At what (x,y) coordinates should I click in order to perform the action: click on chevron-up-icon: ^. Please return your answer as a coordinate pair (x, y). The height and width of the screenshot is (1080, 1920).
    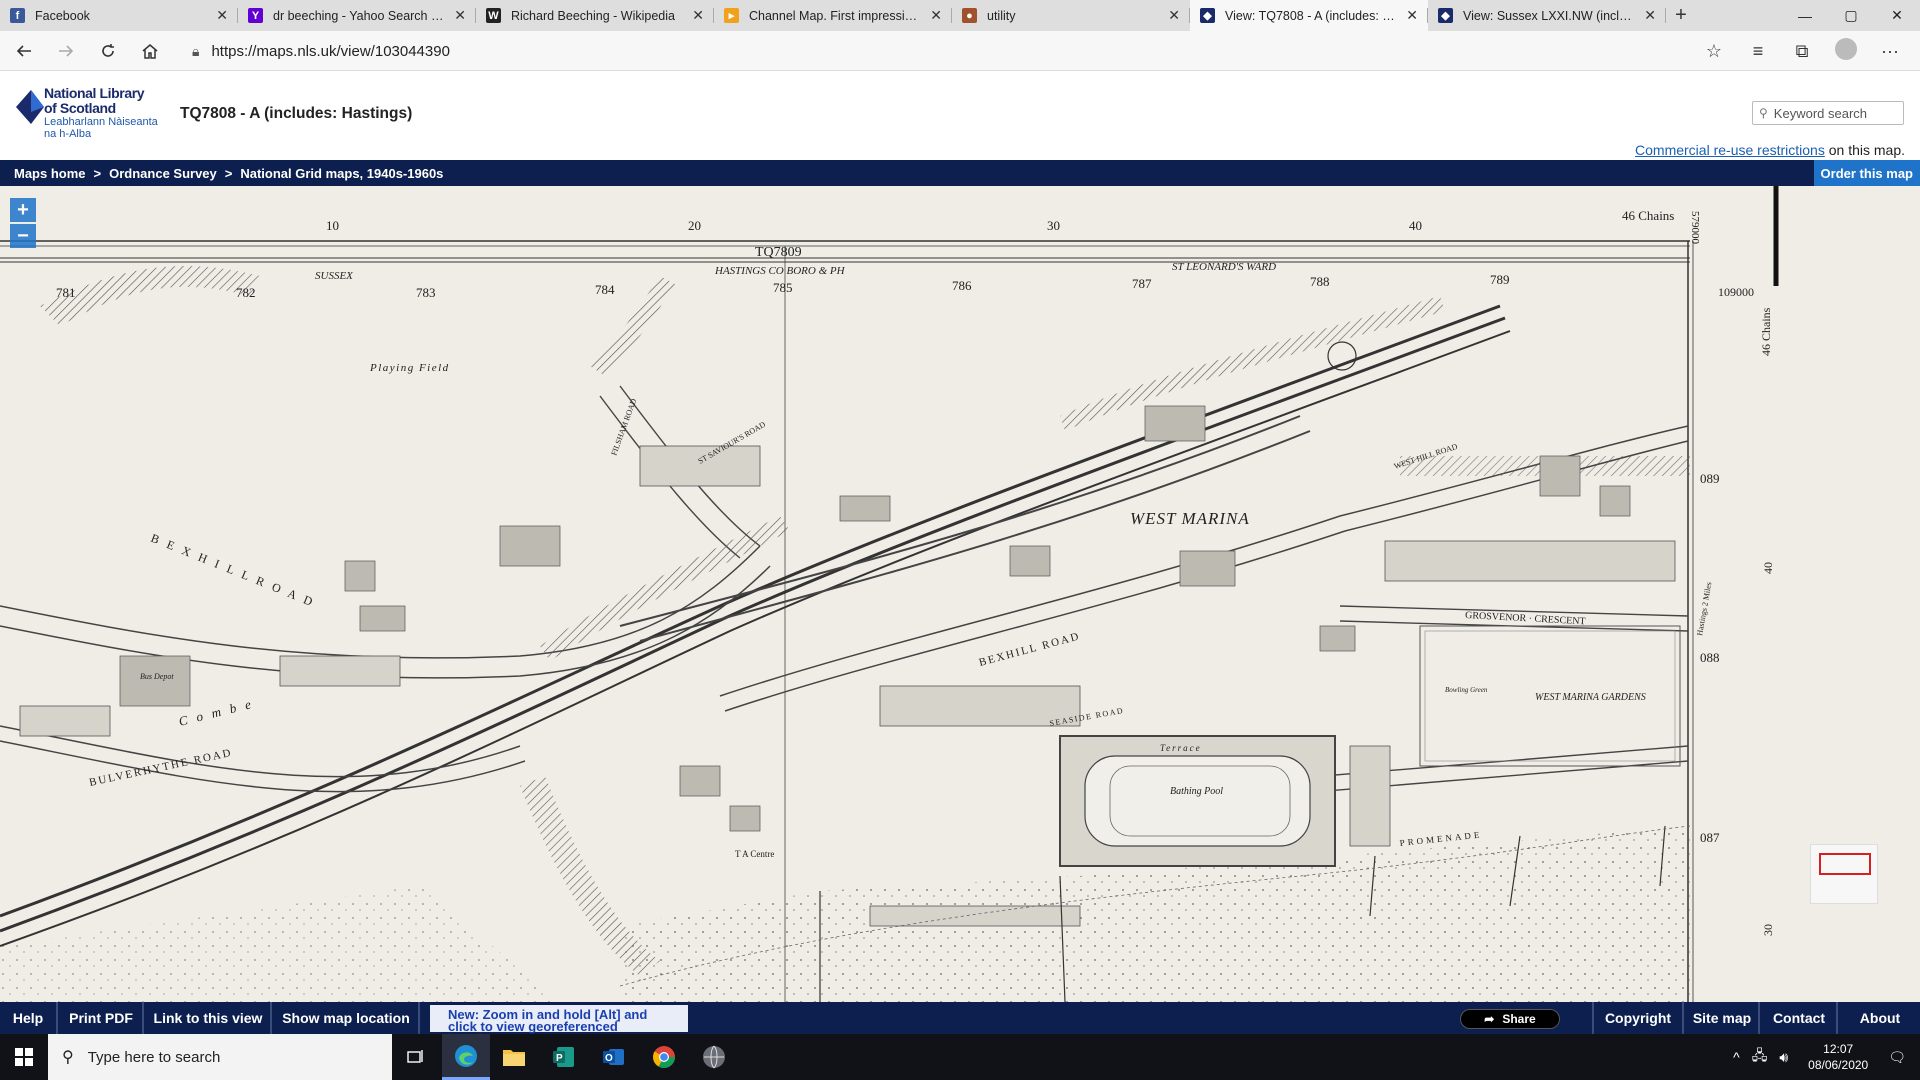
    Looking at the image, I should click on (1736, 1057).